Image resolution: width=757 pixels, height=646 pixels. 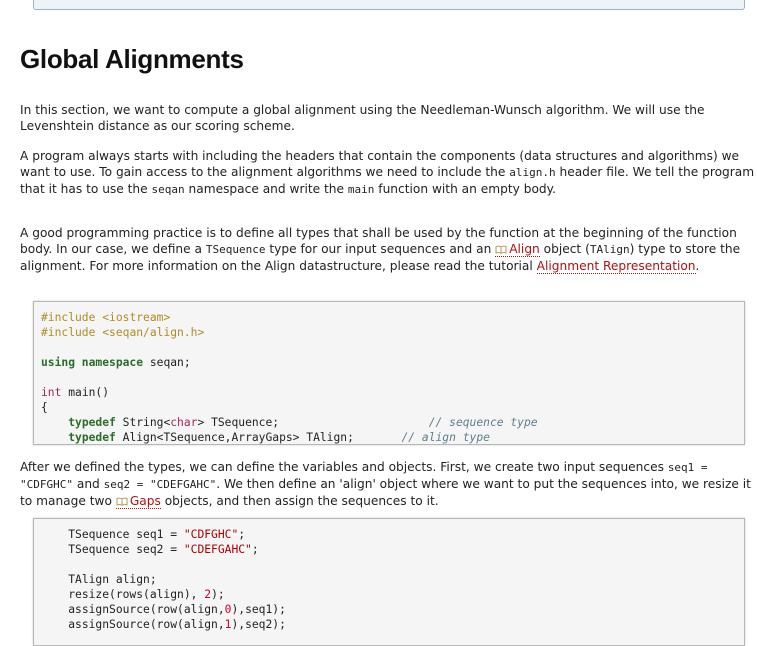 What do you see at coordinates (235, 249) in the screenshot?
I see `tsequence-code: TSequence` at bounding box center [235, 249].